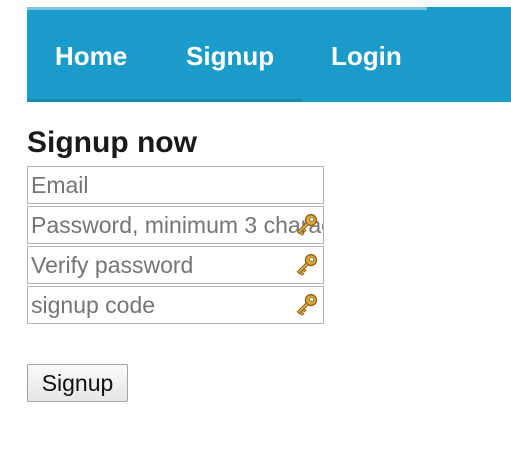 The width and height of the screenshot is (511, 472). I want to click on verify-password-input, so click(175, 265).